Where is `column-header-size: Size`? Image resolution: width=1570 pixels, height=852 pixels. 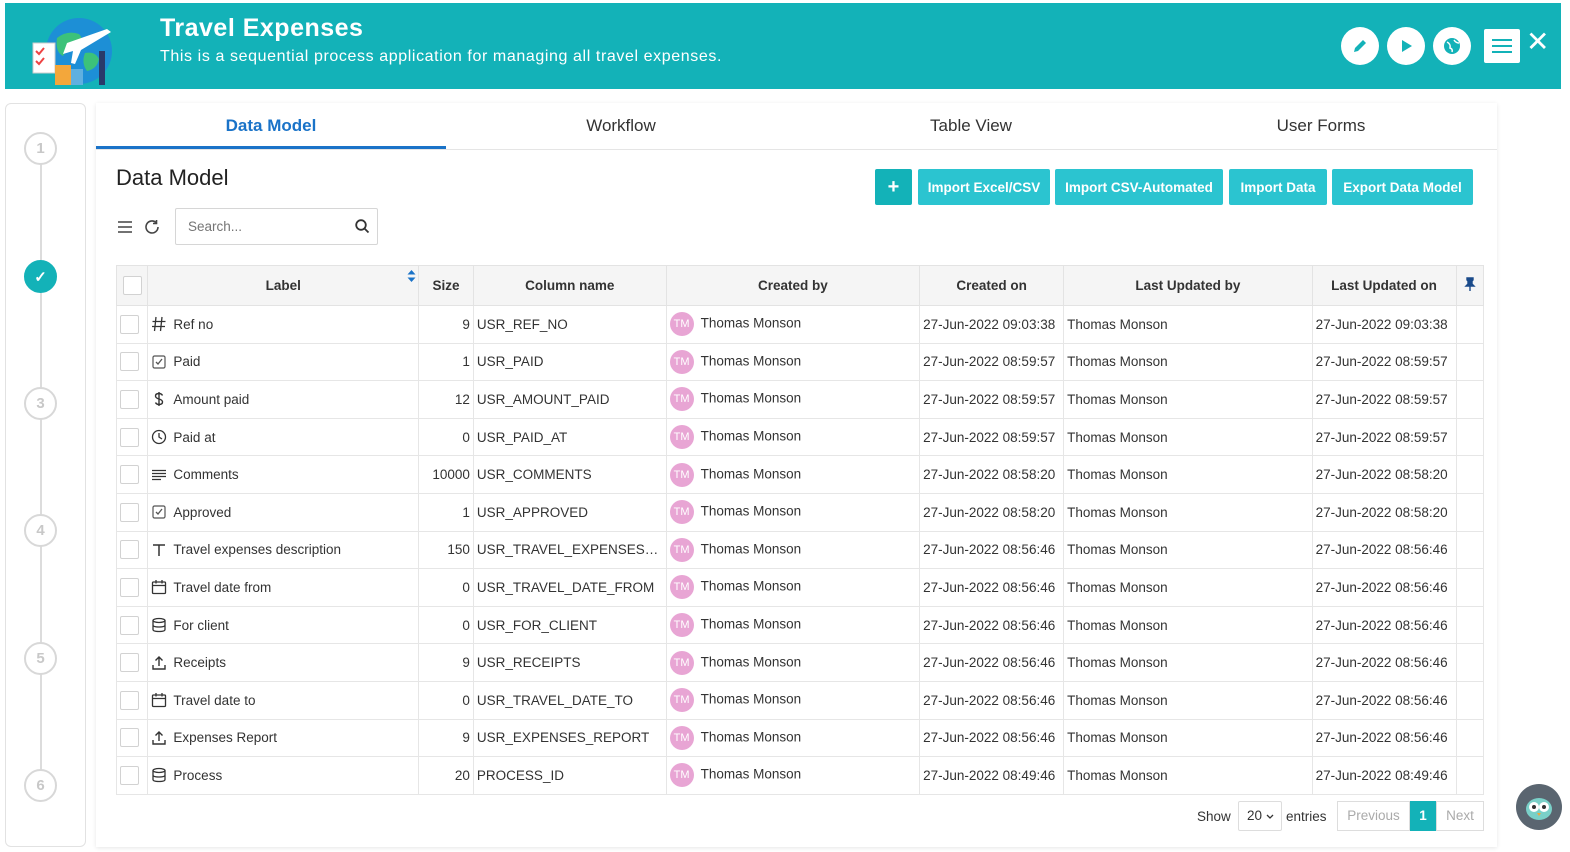
column-header-size: Size is located at coordinates (446, 285).